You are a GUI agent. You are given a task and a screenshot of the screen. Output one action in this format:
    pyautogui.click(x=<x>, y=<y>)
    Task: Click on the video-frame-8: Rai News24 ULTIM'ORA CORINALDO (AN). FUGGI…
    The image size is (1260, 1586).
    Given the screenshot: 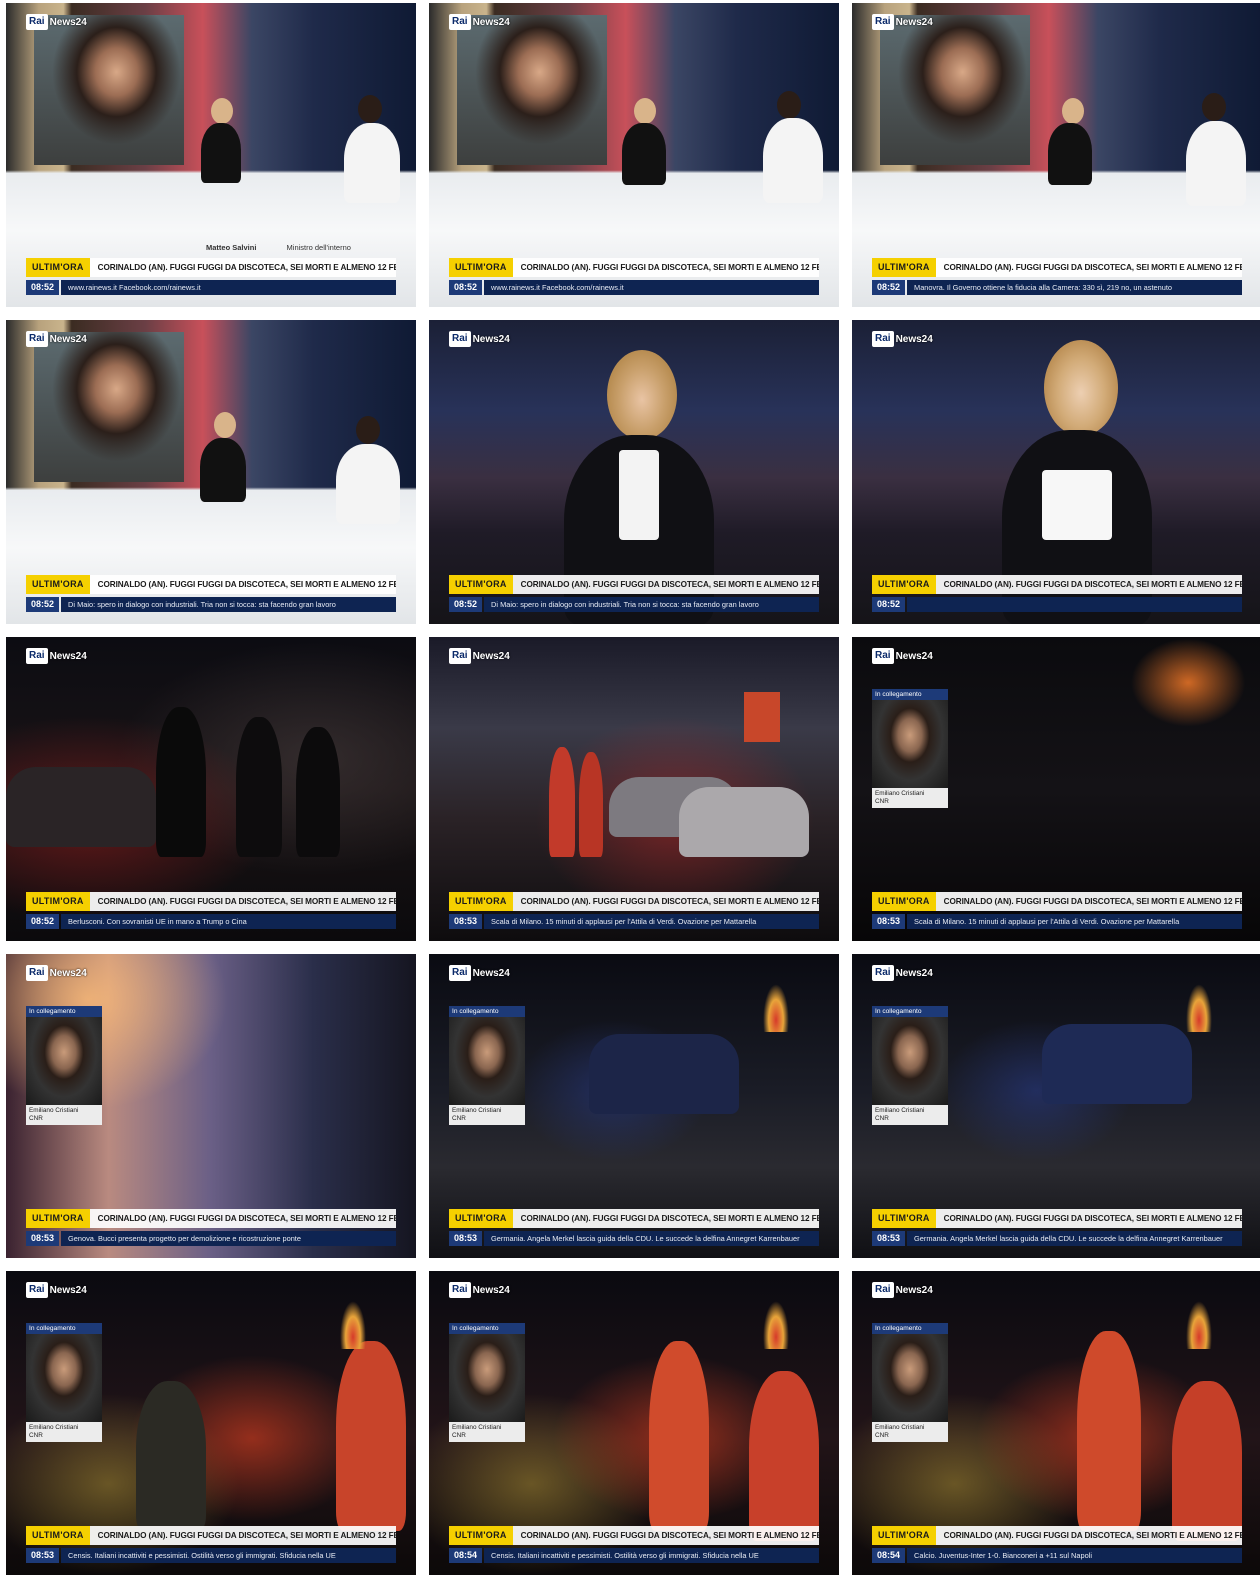 What is the action you would take?
    pyautogui.click(x=634, y=789)
    